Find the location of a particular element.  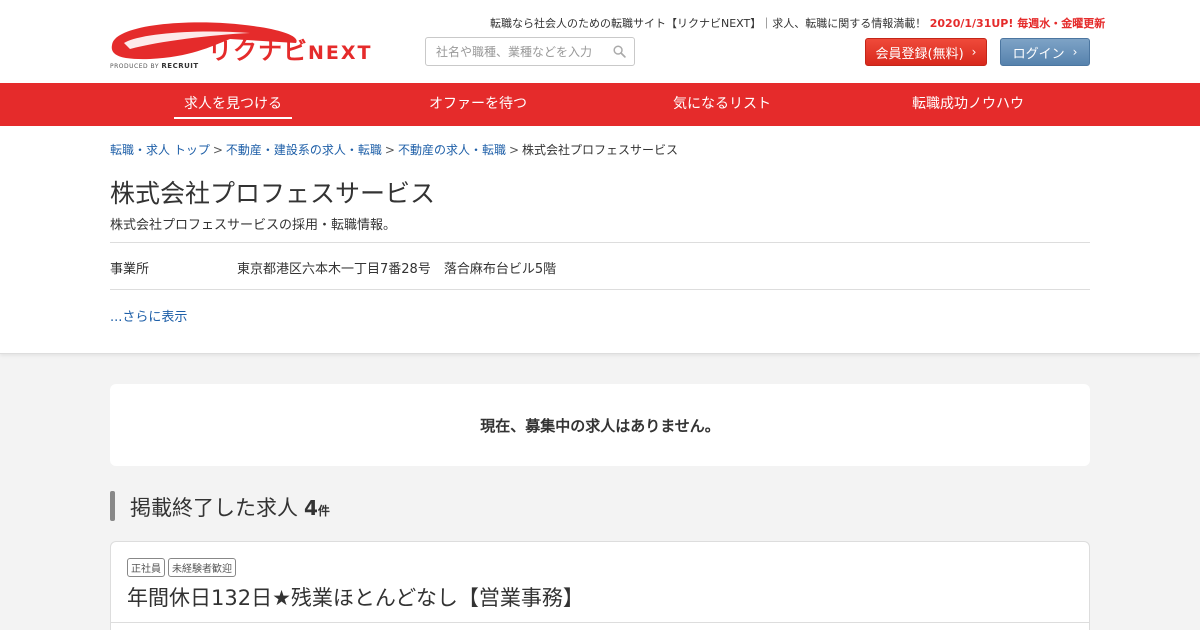

recruit-brand: RECRUIT is located at coordinates (180, 66).